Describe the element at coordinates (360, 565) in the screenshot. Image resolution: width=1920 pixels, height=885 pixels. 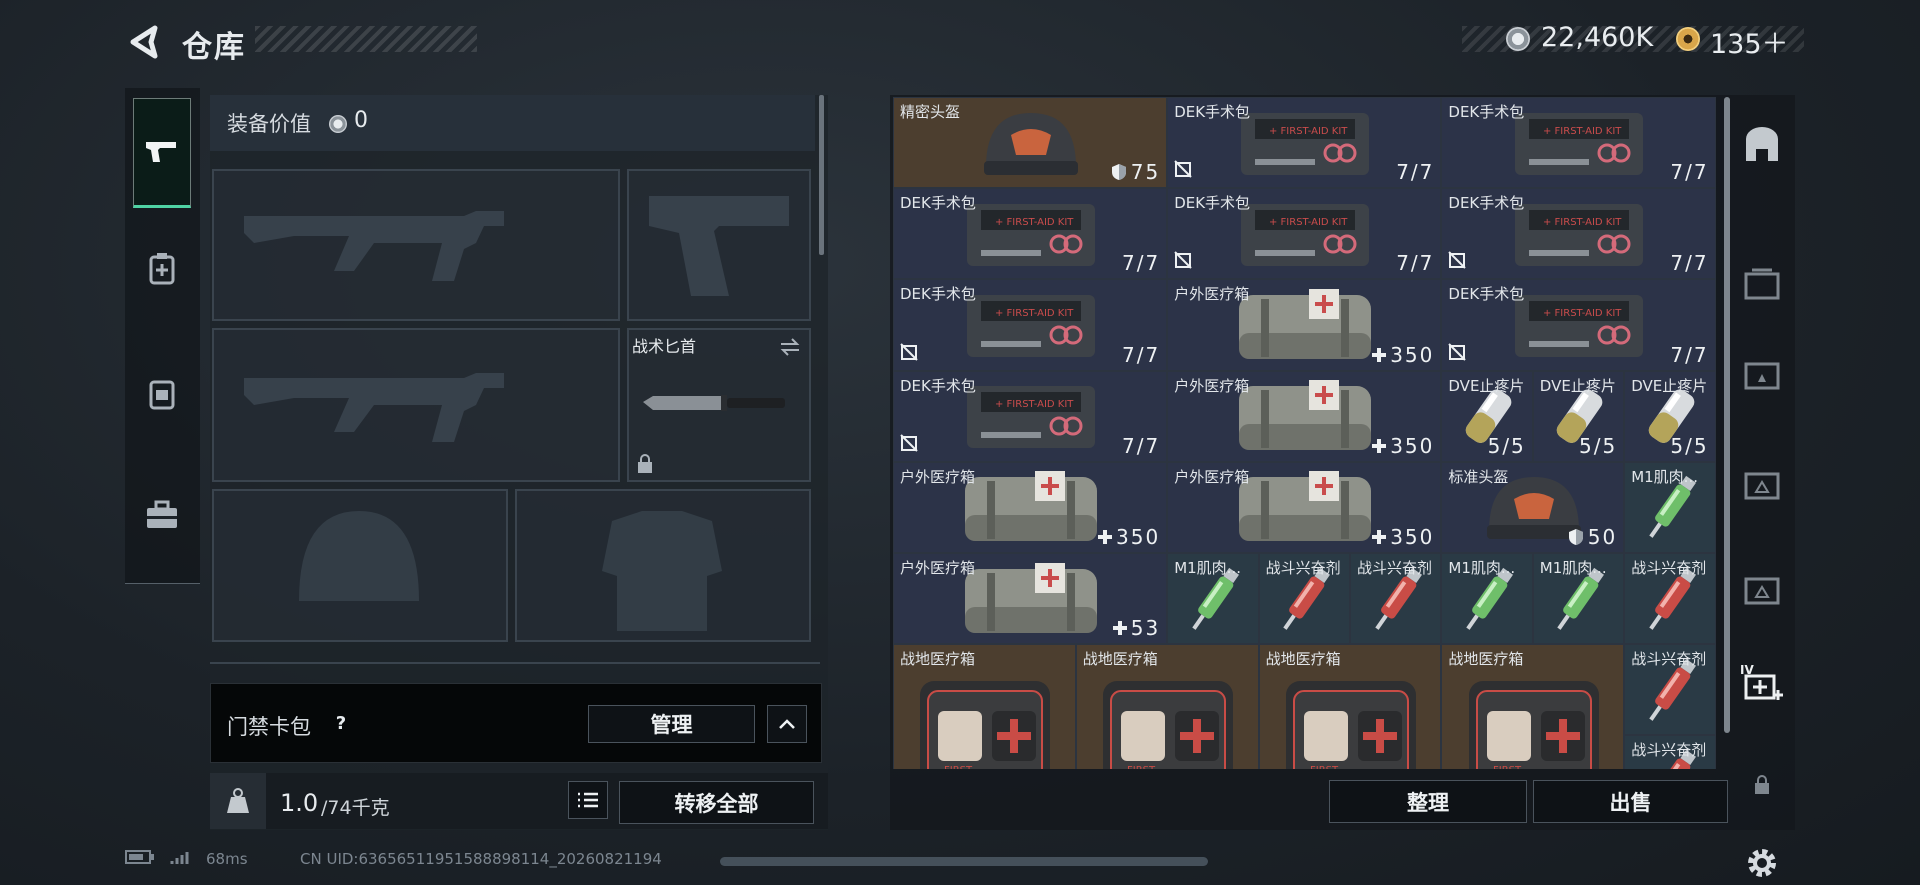
I see `helmet-slot` at that location.